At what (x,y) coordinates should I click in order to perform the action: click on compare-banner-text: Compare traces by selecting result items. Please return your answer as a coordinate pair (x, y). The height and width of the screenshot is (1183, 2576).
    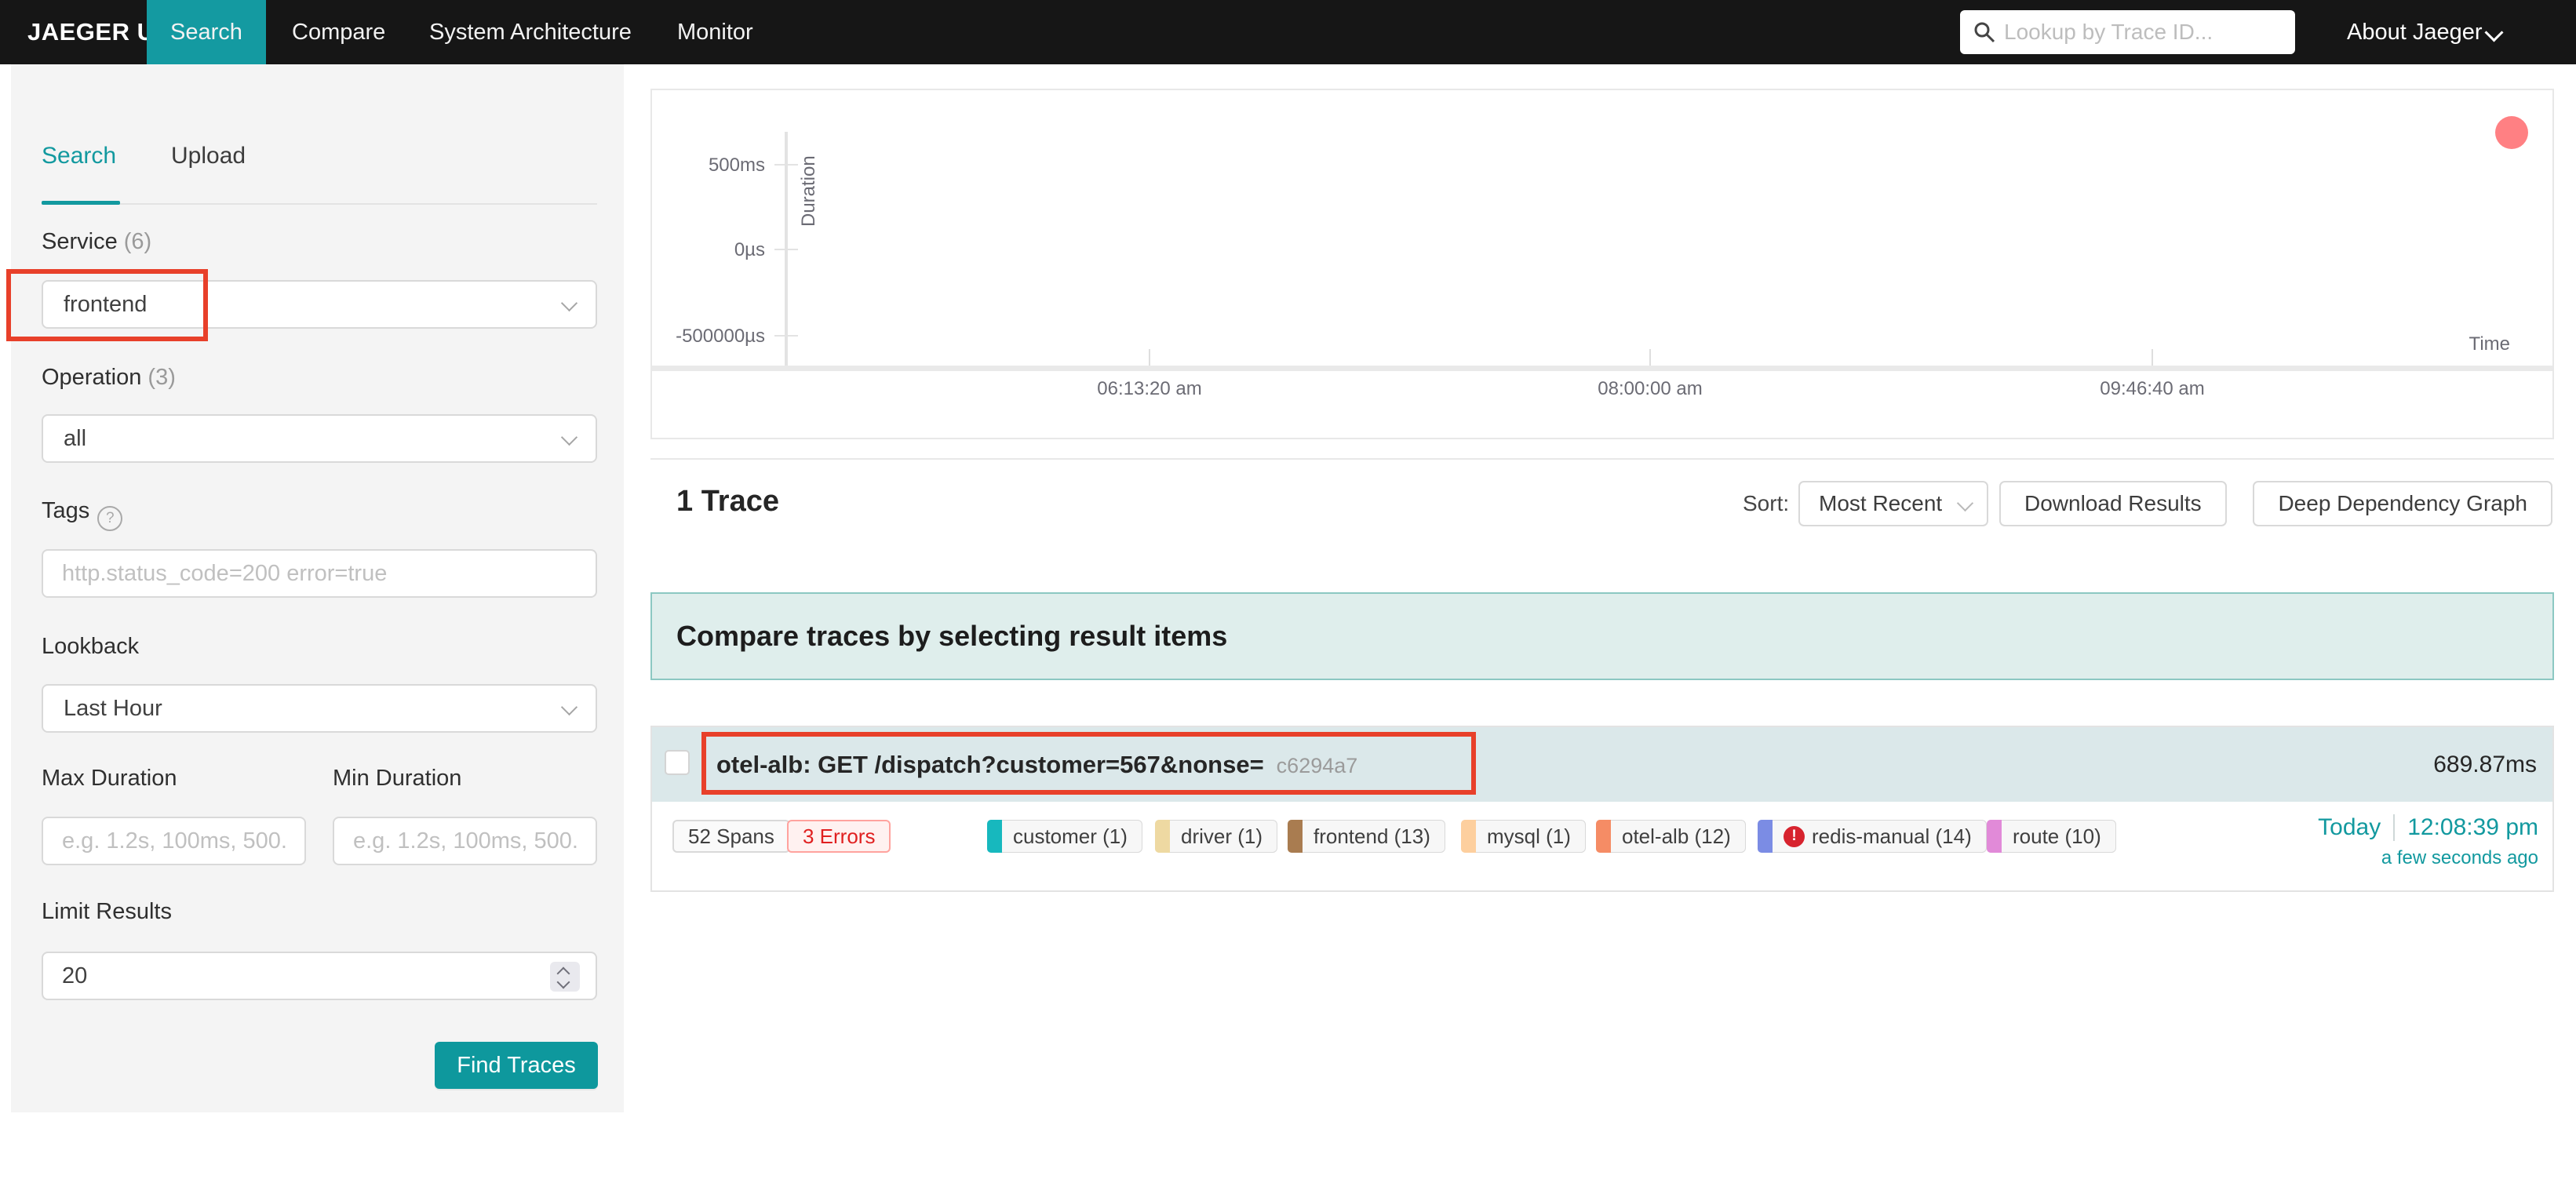
    Looking at the image, I should click on (952, 636).